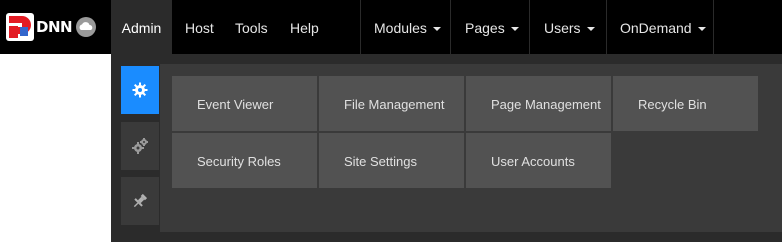  Describe the element at coordinates (400, 28) in the screenshot. I see `nav-modules-label: Modules` at that location.